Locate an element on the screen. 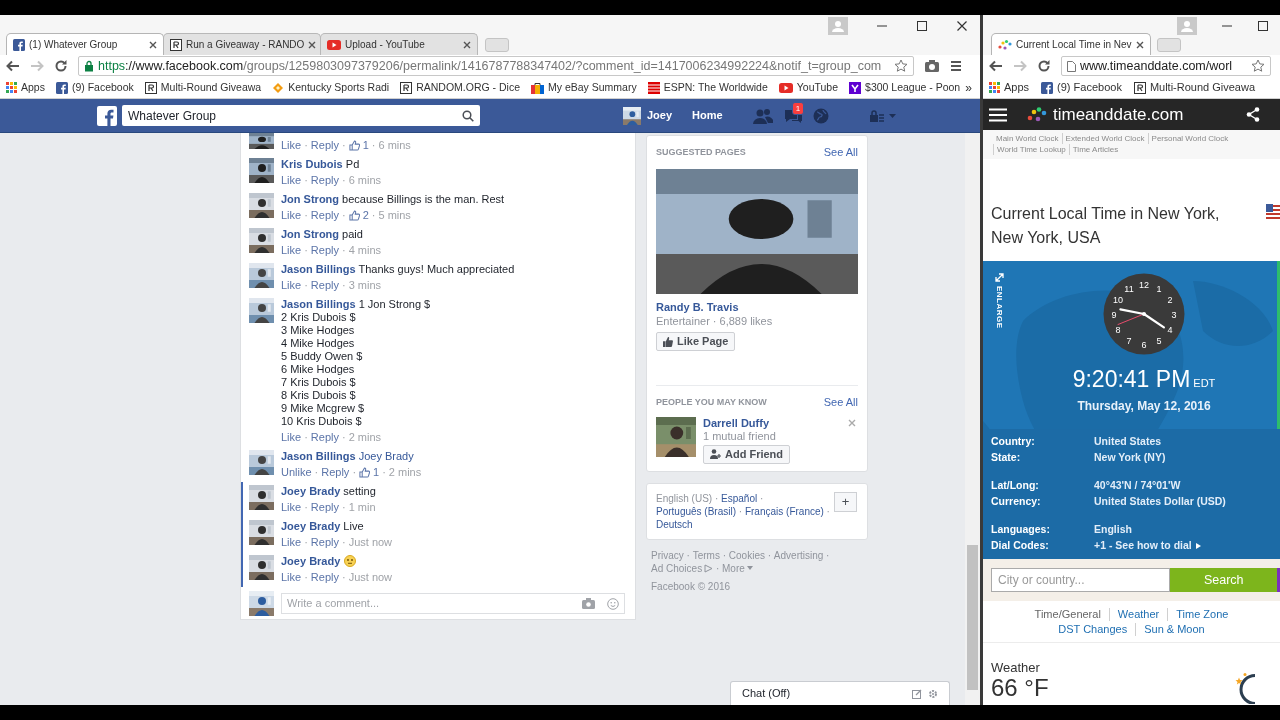 This screenshot has height=720, width=1280. bookmark: My eBay Summary is located at coordinates (584, 87).